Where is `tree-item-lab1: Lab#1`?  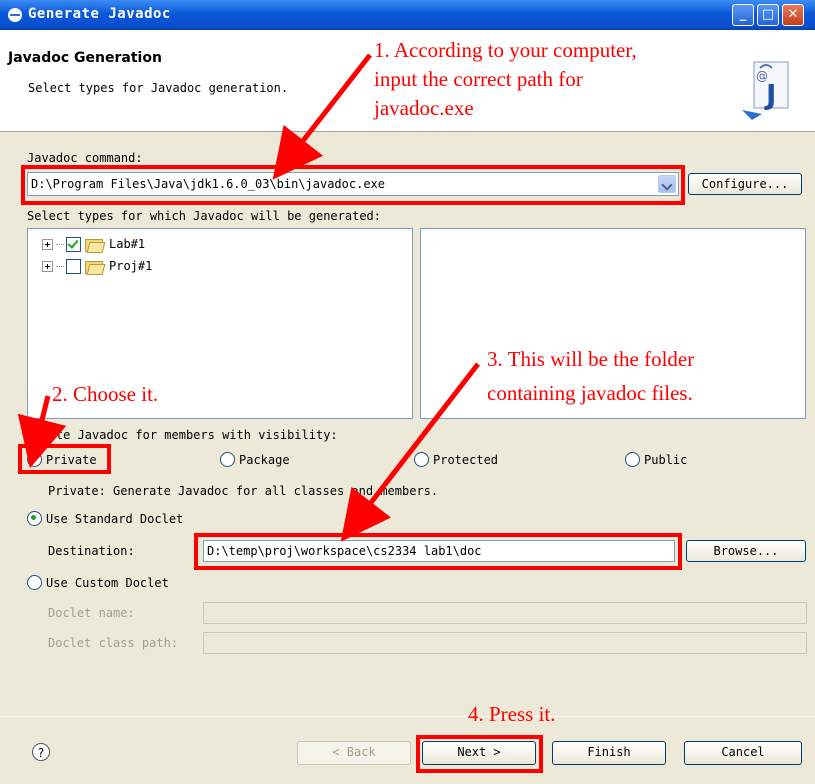 tree-item-lab1: Lab#1 is located at coordinates (93, 244).